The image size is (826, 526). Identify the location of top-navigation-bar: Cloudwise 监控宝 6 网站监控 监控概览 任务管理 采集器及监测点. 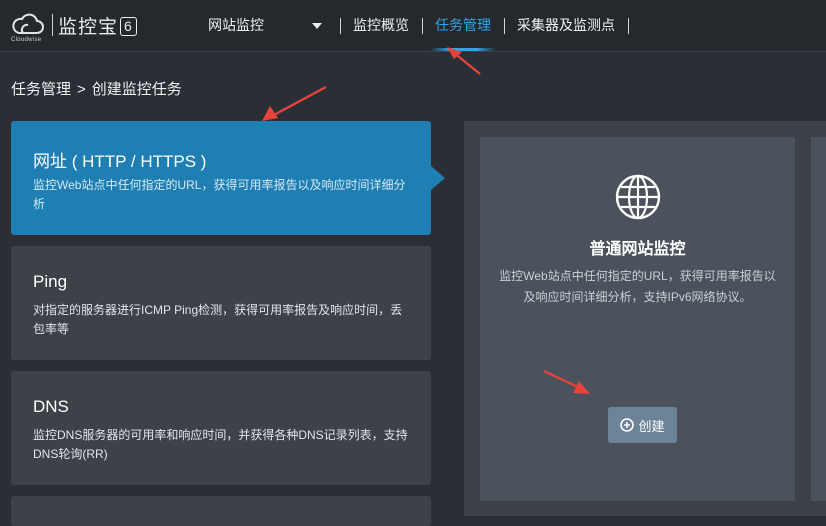
(413, 26).